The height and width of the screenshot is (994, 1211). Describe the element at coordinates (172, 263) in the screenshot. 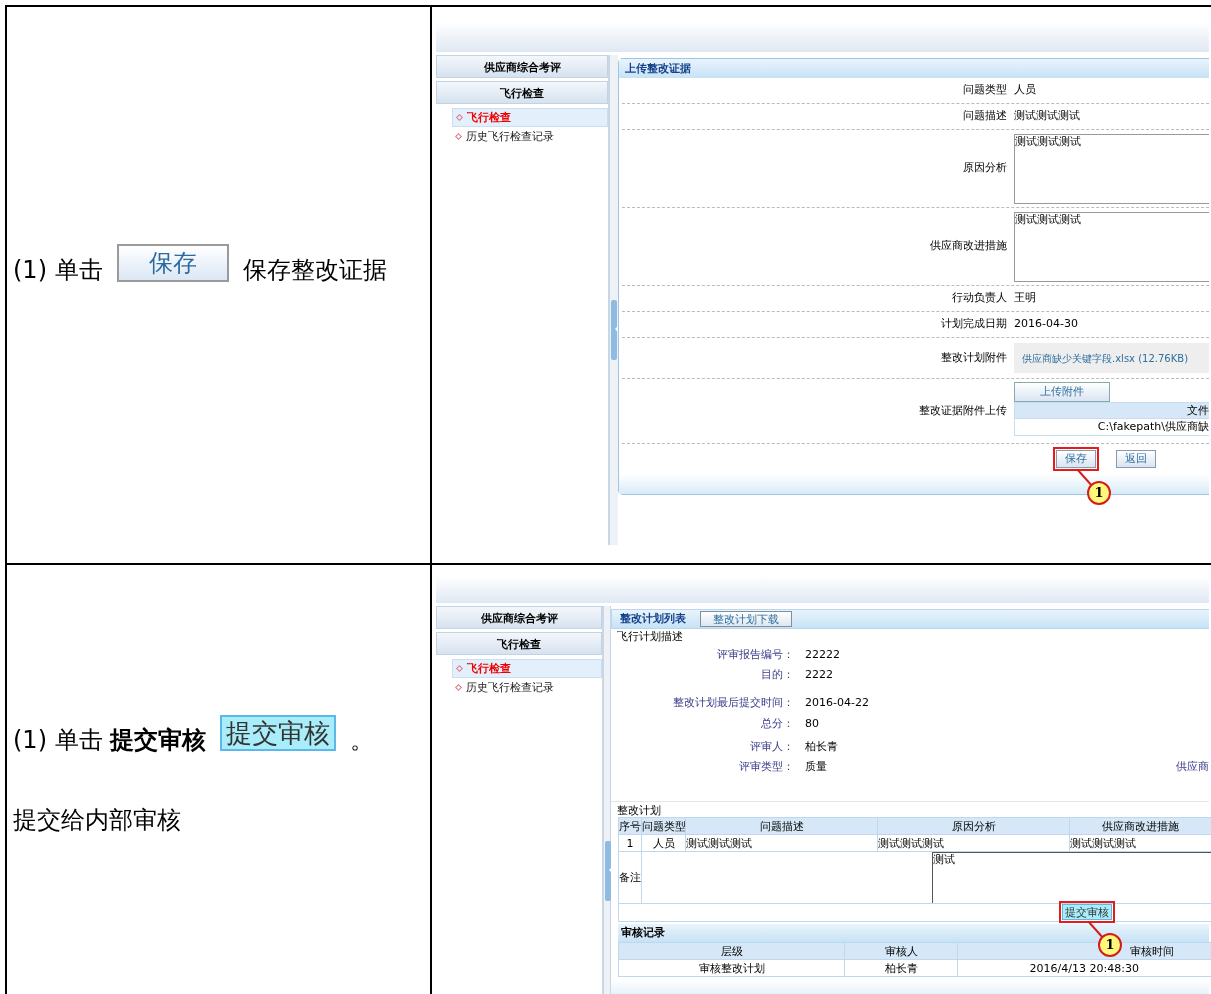

I see `button-image: 保存` at that location.